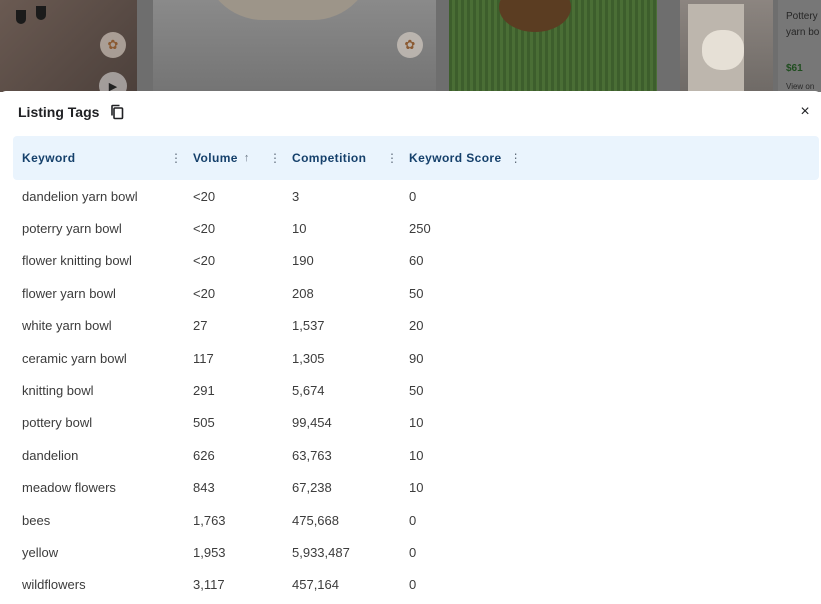  I want to click on volume-cell: 27, so click(200, 326).